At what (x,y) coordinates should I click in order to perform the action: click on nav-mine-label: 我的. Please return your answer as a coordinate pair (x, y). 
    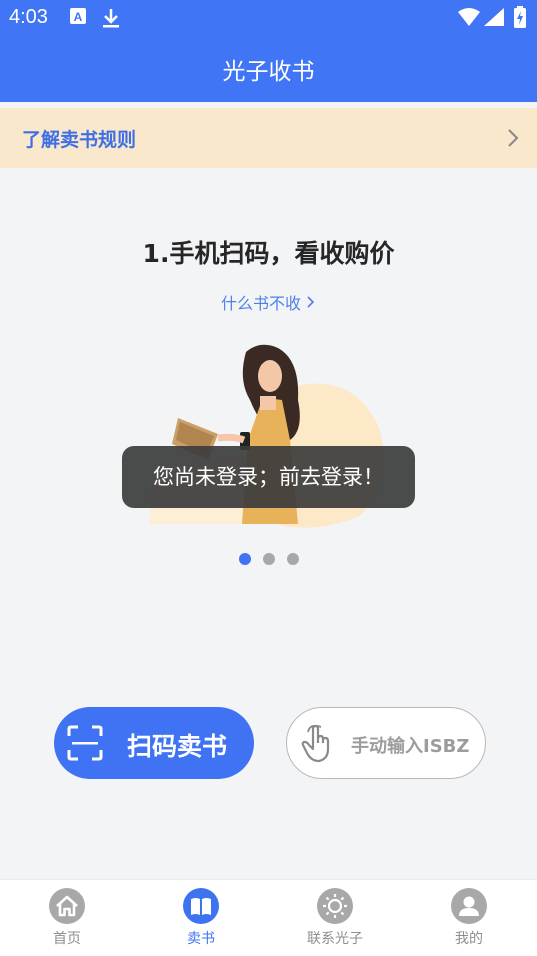
    Looking at the image, I should click on (469, 939).